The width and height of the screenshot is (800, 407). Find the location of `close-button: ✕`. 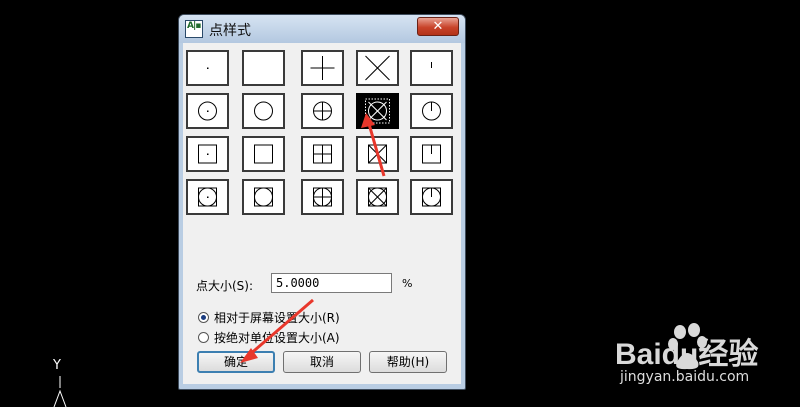

close-button: ✕ is located at coordinates (438, 26).